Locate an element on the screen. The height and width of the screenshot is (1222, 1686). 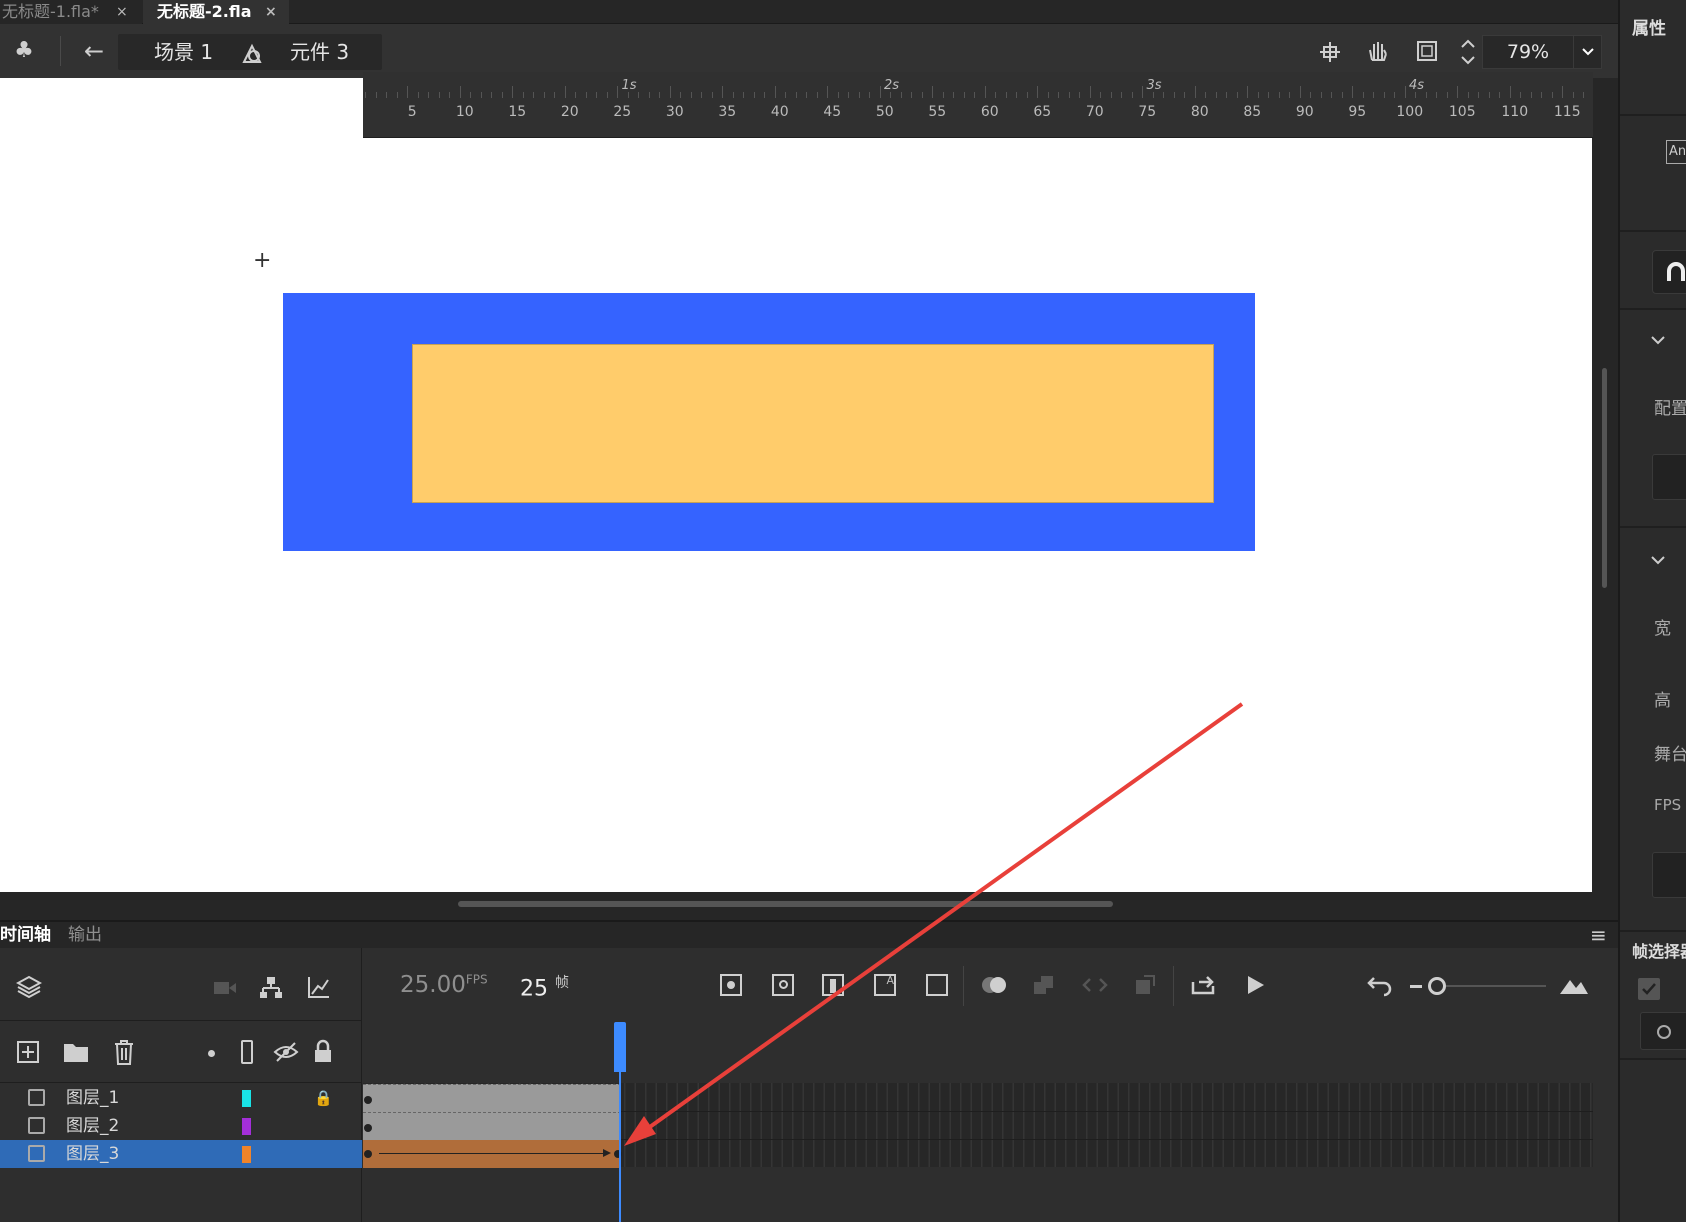
zoom-control: 79% is located at coordinates (1542, 52).